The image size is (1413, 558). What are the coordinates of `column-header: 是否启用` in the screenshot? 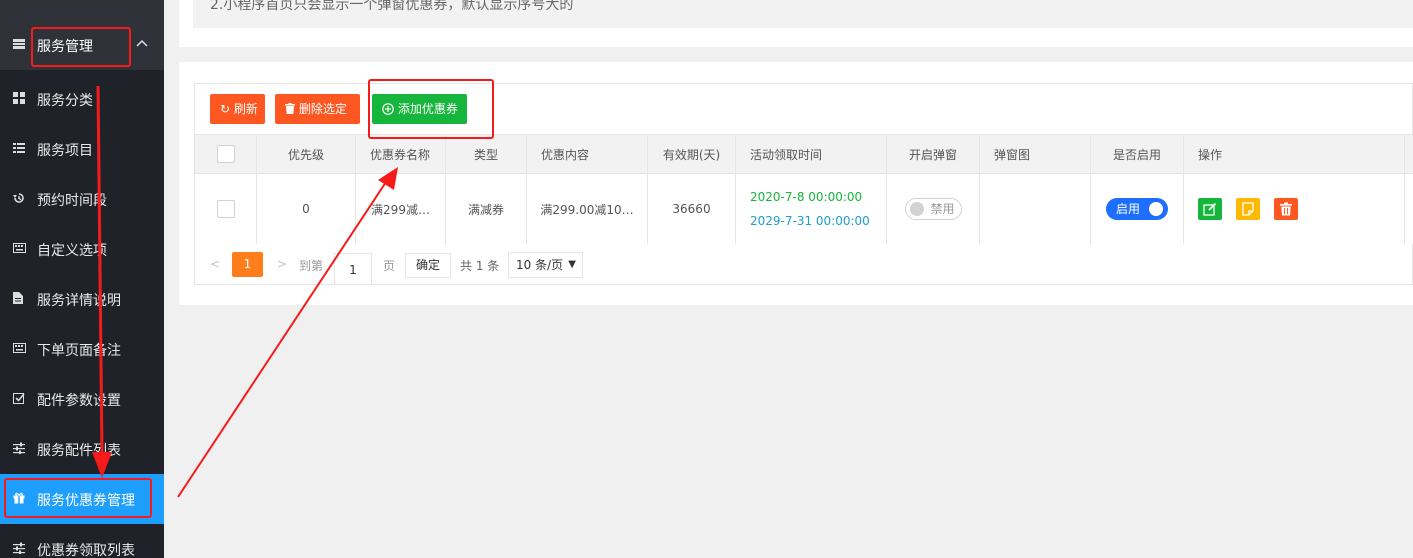 It's located at (1137, 154).